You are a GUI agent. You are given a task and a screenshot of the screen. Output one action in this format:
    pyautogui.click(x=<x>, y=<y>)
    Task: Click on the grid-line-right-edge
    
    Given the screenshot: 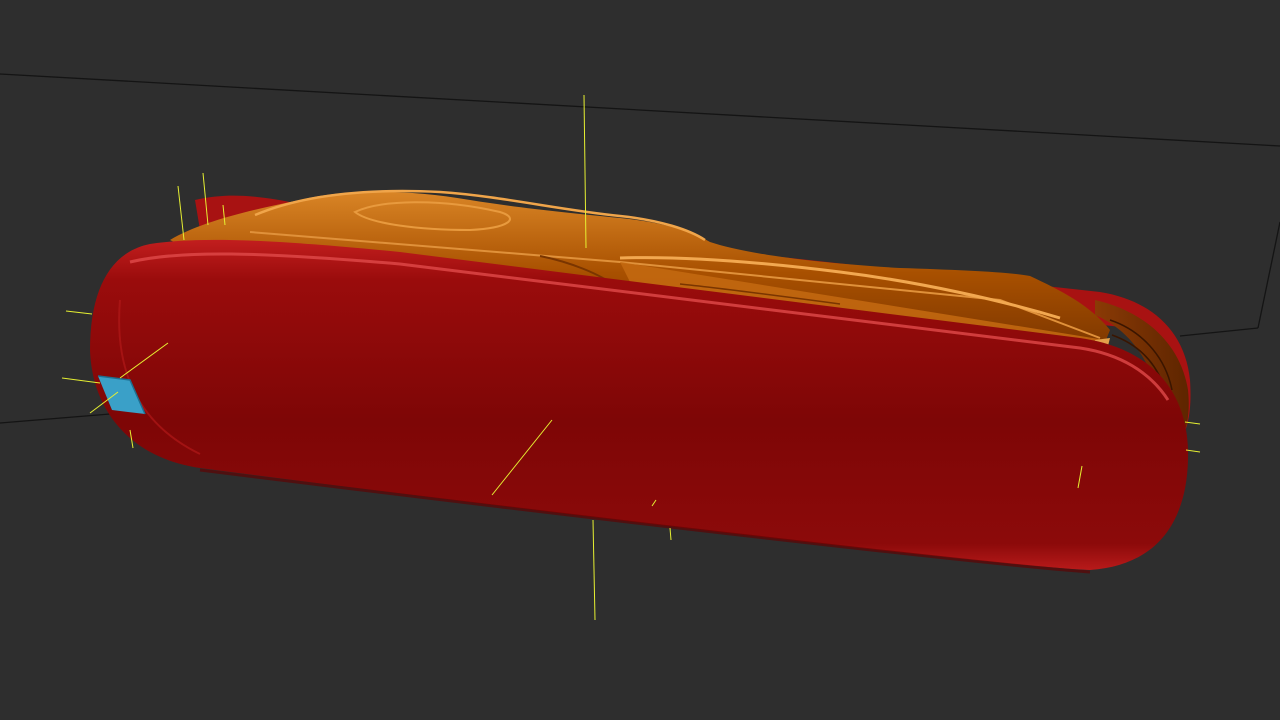 What is the action you would take?
    pyautogui.click(x=1268, y=275)
    